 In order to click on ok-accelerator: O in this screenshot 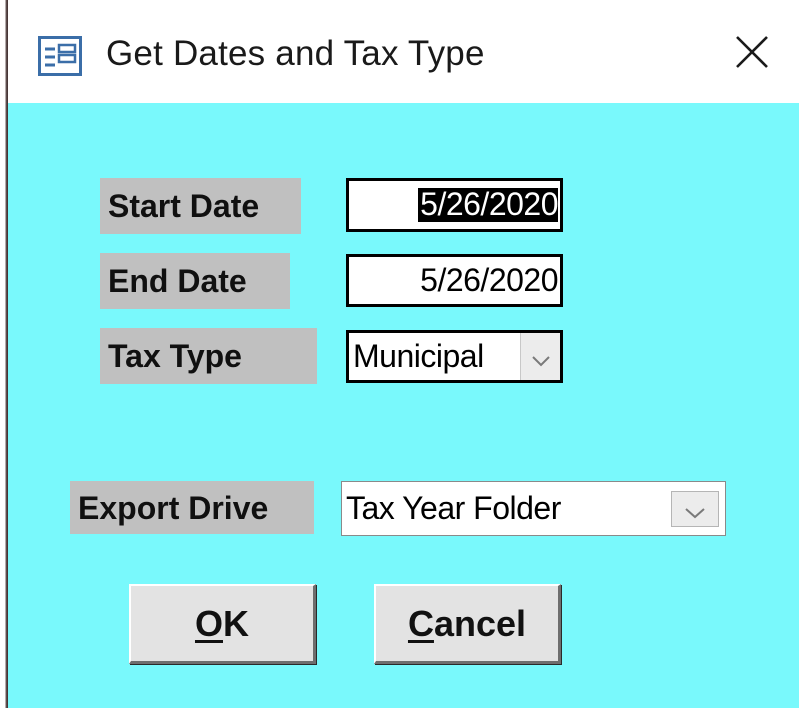, I will do `click(208, 623)`.